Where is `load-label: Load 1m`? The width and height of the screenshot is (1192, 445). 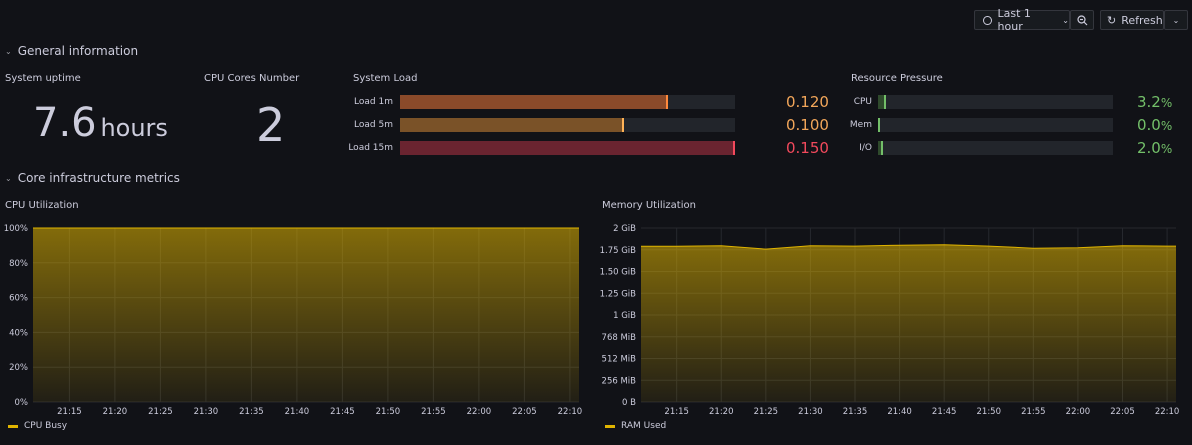 load-label: Load 1m is located at coordinates (373, 102).